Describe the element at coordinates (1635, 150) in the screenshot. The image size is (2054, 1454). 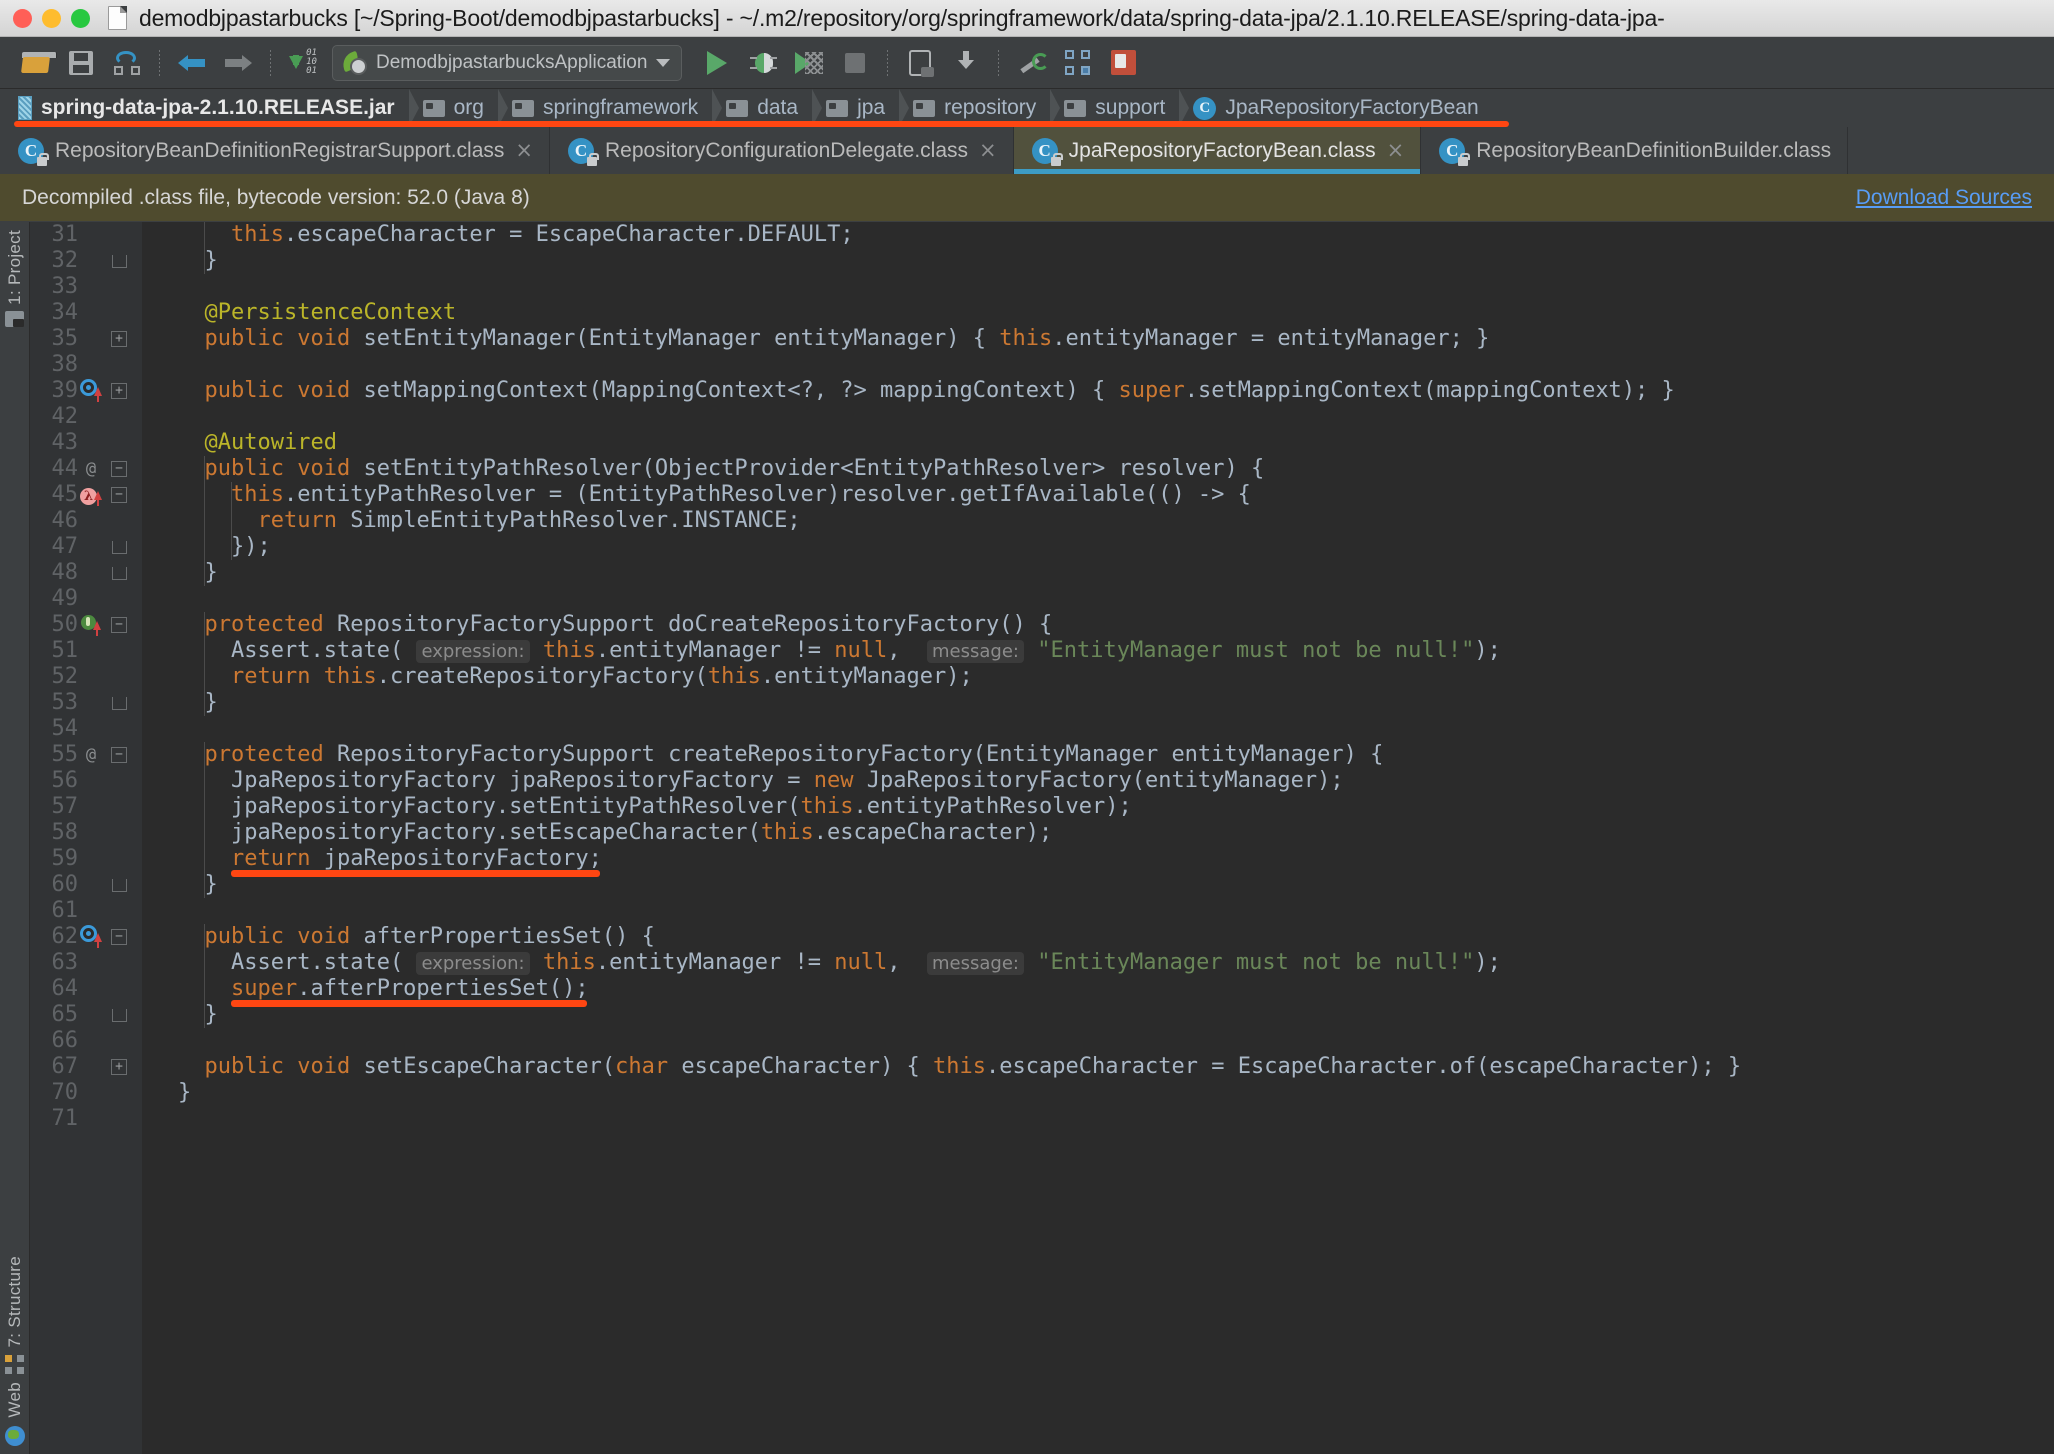
I see `editor-tab: C RepositoryBeanDefinitionBuilder.class` at that location.